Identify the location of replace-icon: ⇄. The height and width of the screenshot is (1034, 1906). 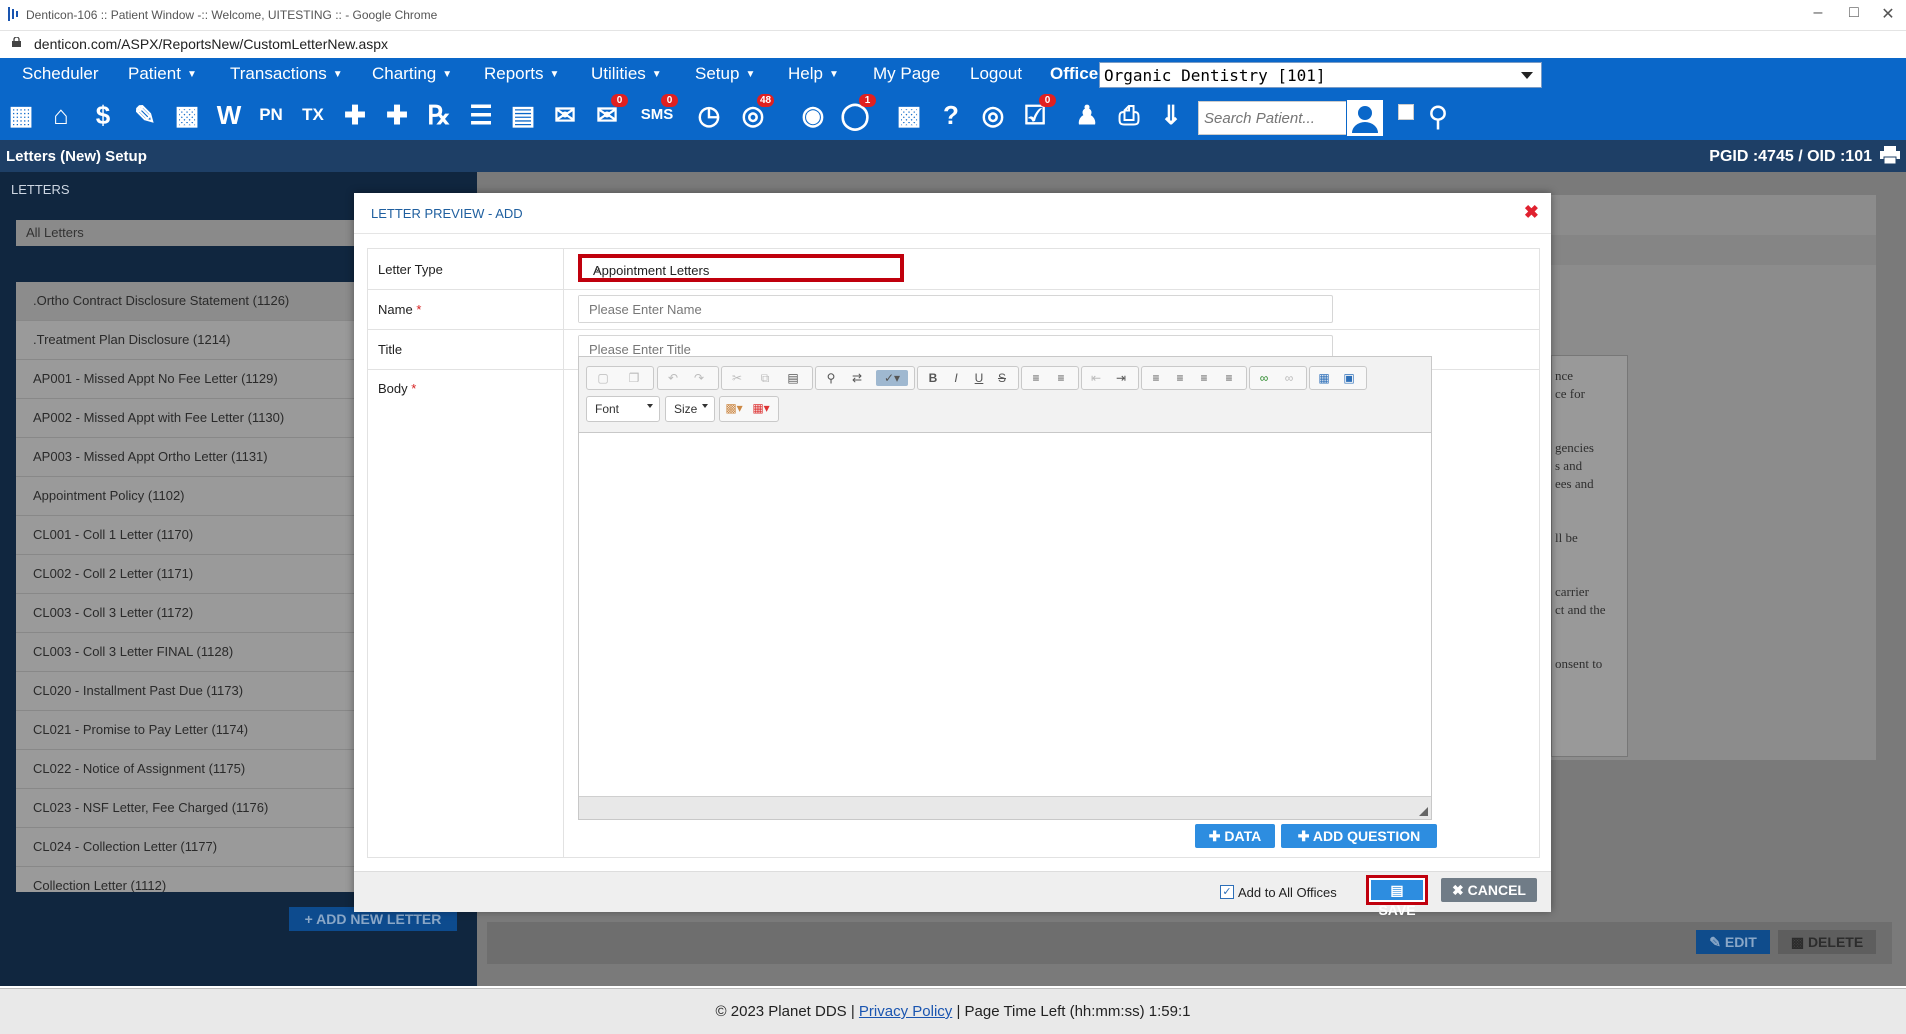
(857, 378).